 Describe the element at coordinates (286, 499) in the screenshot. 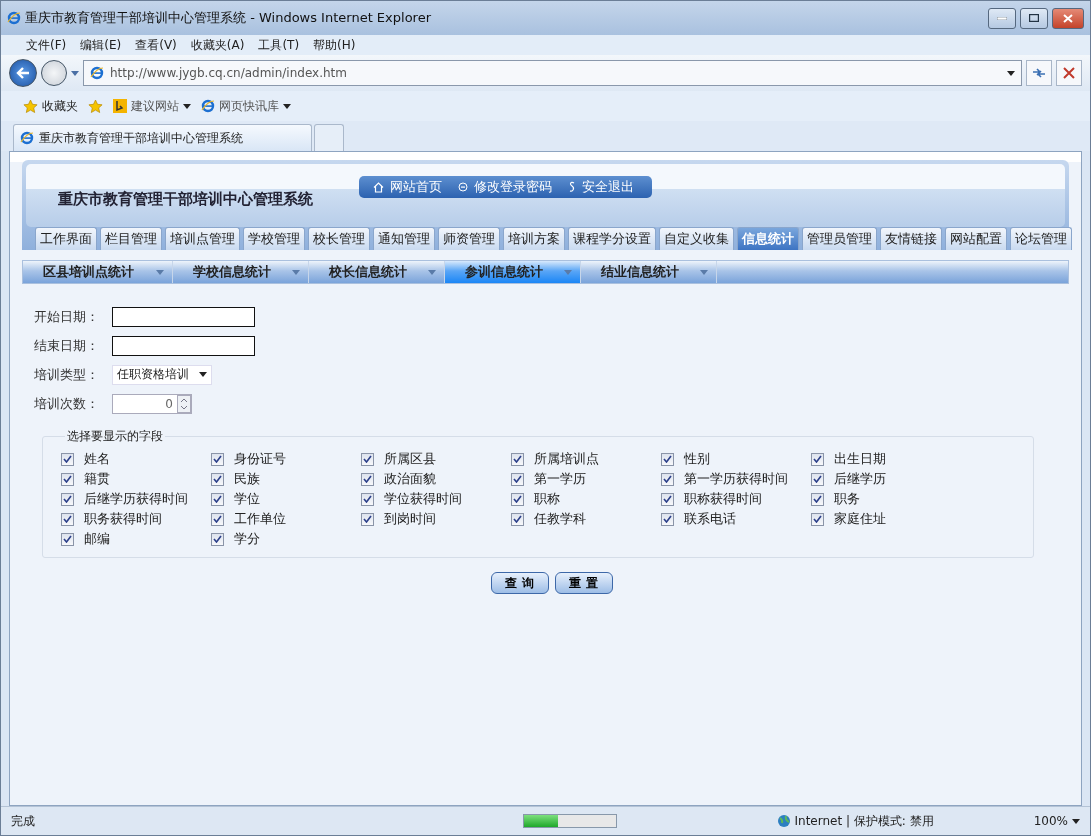

I see `field-checkbox: 学位` at that location.